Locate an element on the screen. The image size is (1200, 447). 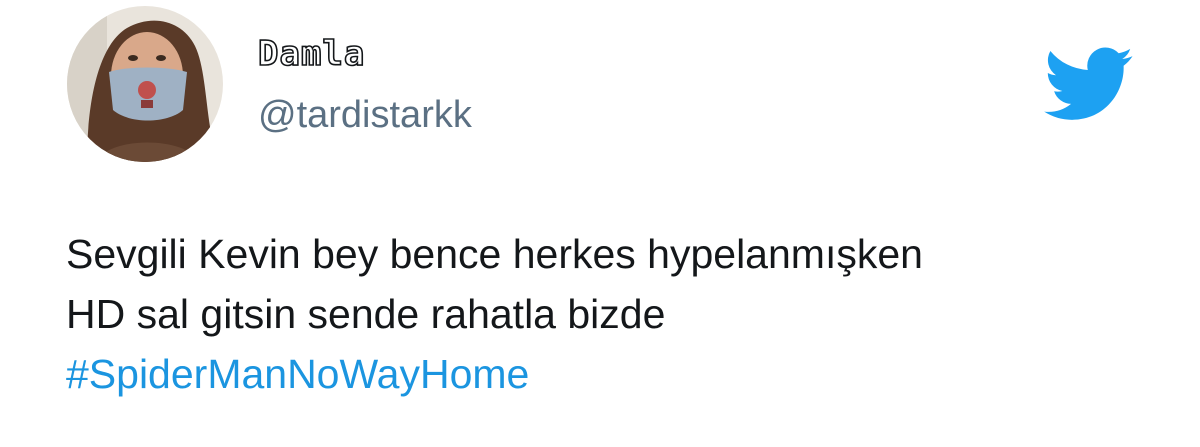
hashtag-link: #SpiderManNoWayHome is located at coordinates (616, 374).